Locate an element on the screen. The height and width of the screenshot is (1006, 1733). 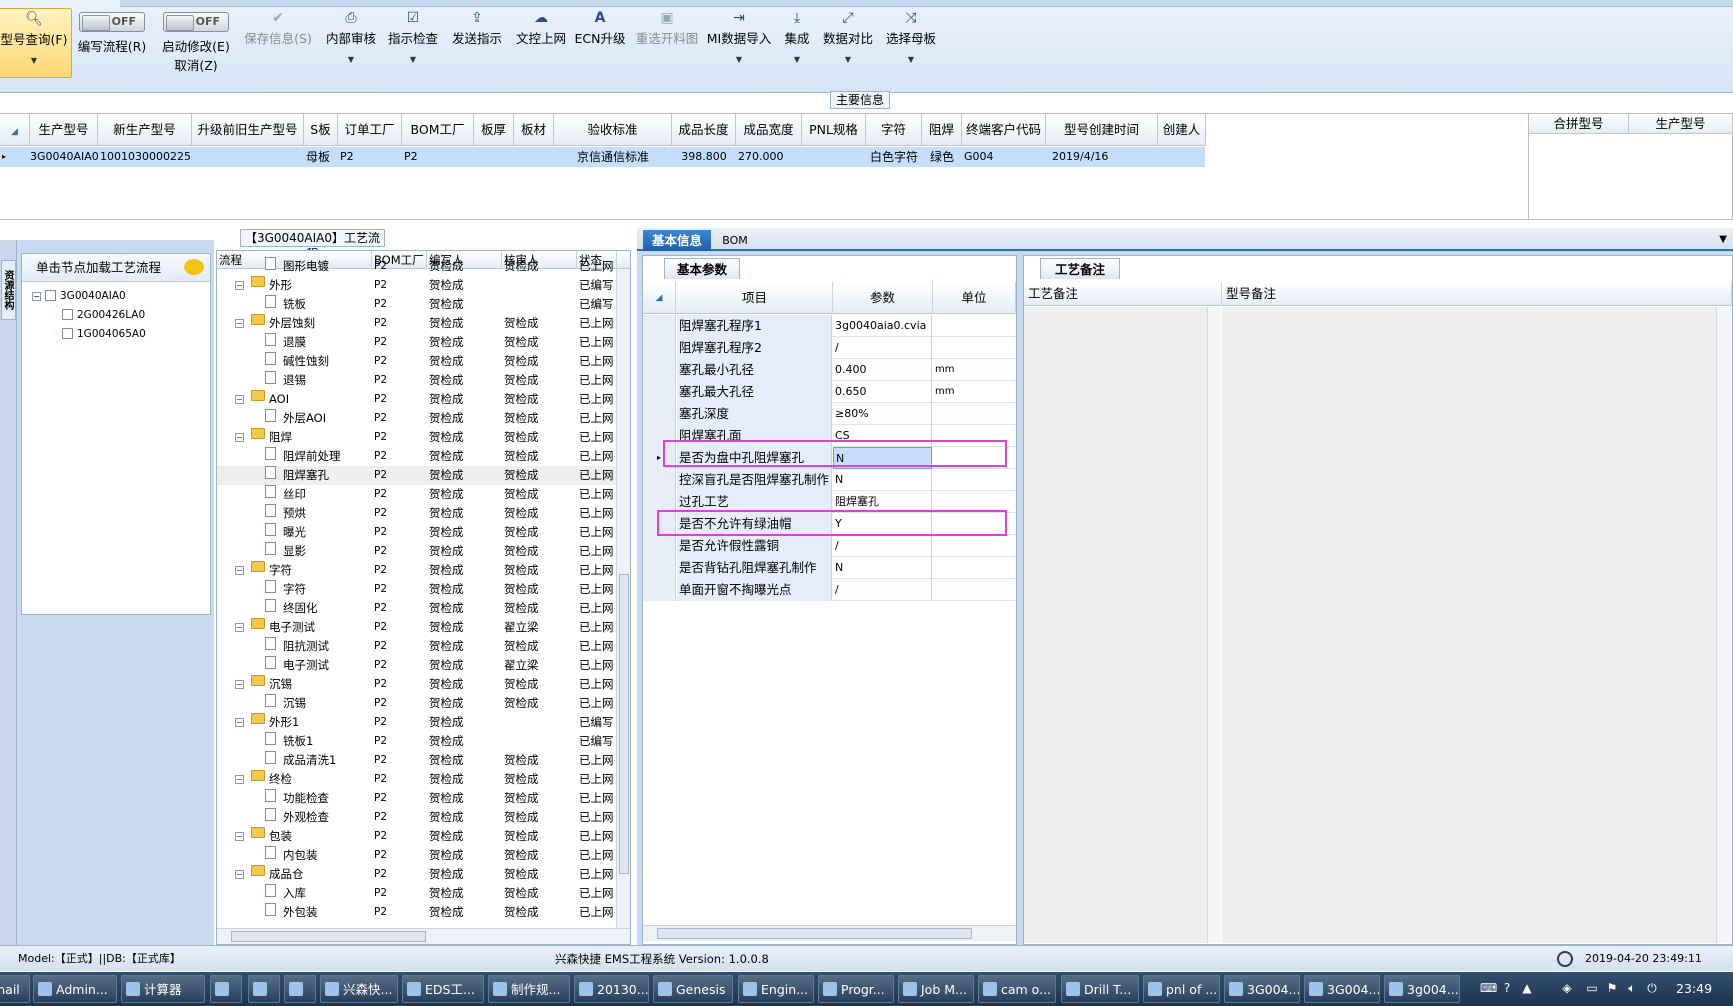
cell-solder-mask: 绿色 is located at coordinates (942, 157).